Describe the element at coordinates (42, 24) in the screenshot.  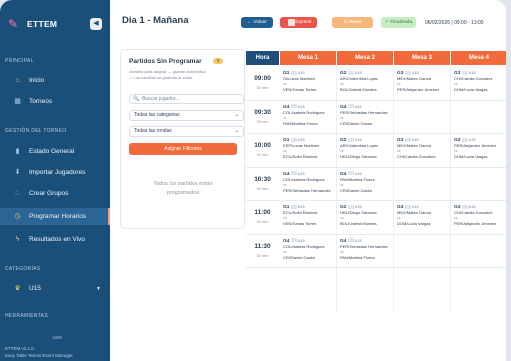
I see `brand-name: ETTEM` at that location.